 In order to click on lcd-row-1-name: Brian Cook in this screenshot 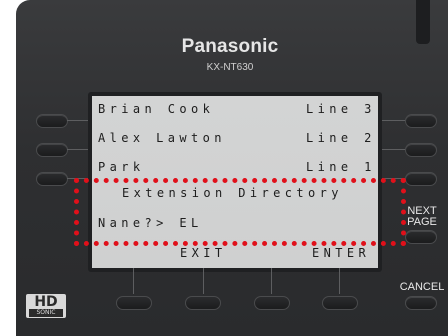, I will do `click(156, 109)`.